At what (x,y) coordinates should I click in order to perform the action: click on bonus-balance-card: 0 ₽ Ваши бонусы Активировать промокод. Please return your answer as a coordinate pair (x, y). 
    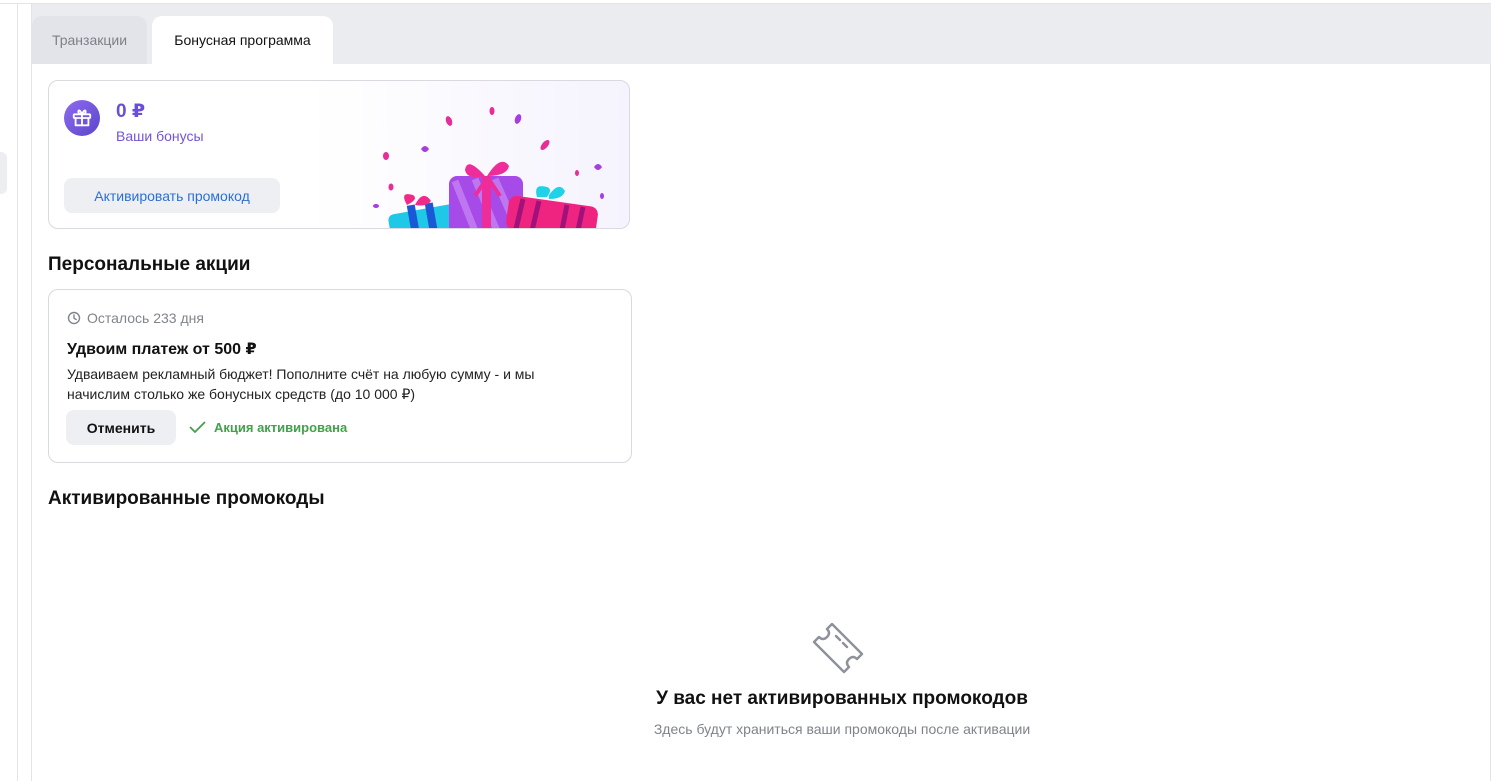
    Looking at the image, I should click on (339, 154).